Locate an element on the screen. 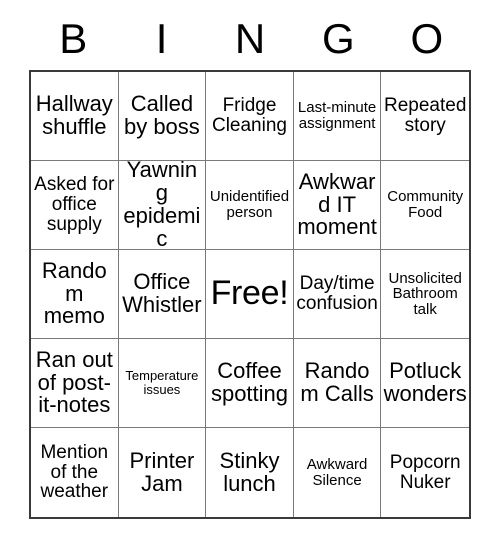  bingo-cell-label: Day/time confusion is located at coordinates (337, 293).